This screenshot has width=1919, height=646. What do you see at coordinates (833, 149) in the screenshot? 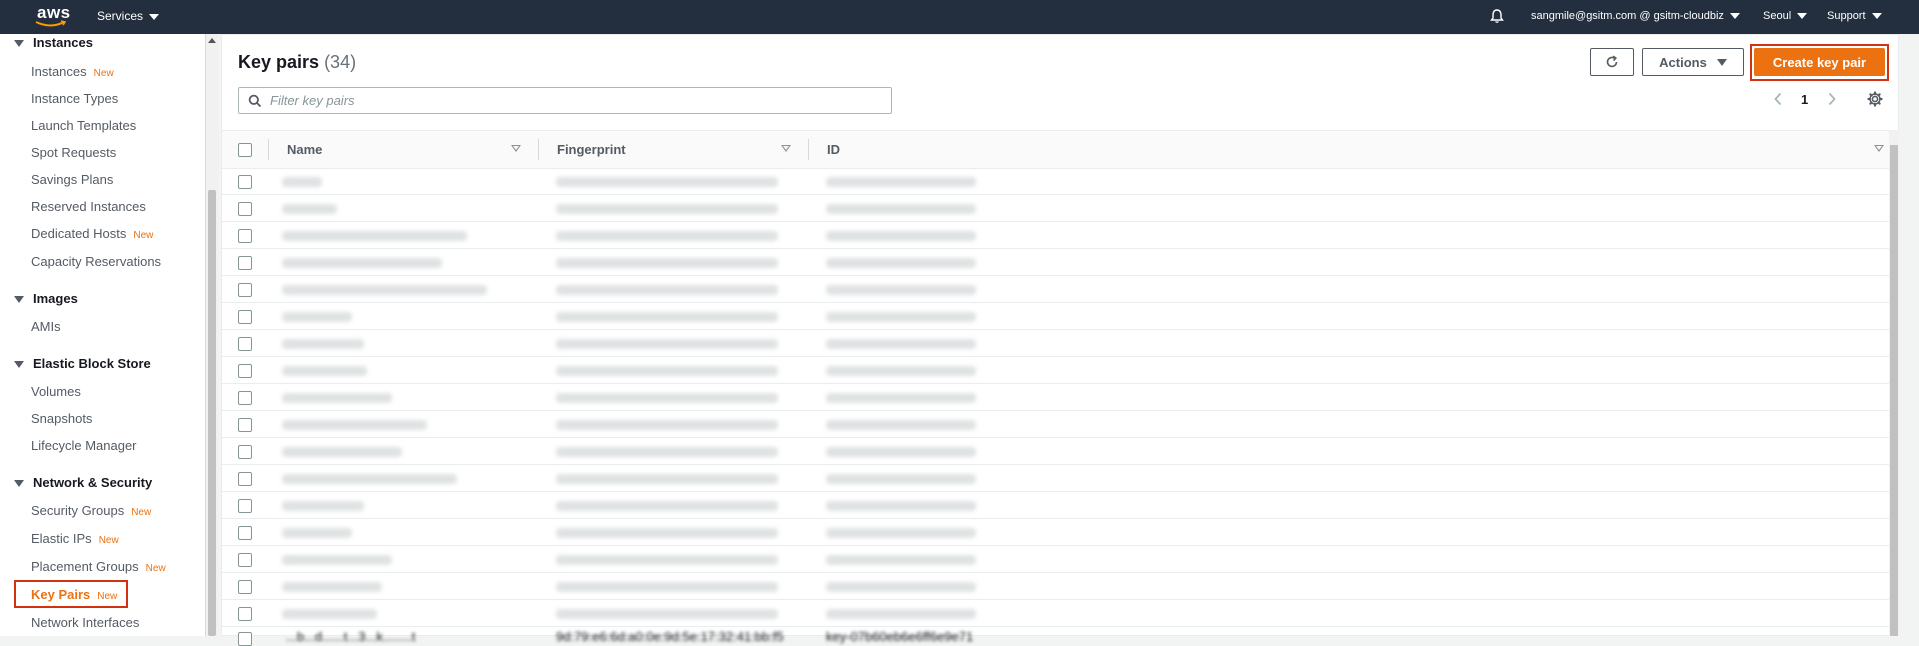
I see `column-header-id: ID` at bounding box center [833, 149].